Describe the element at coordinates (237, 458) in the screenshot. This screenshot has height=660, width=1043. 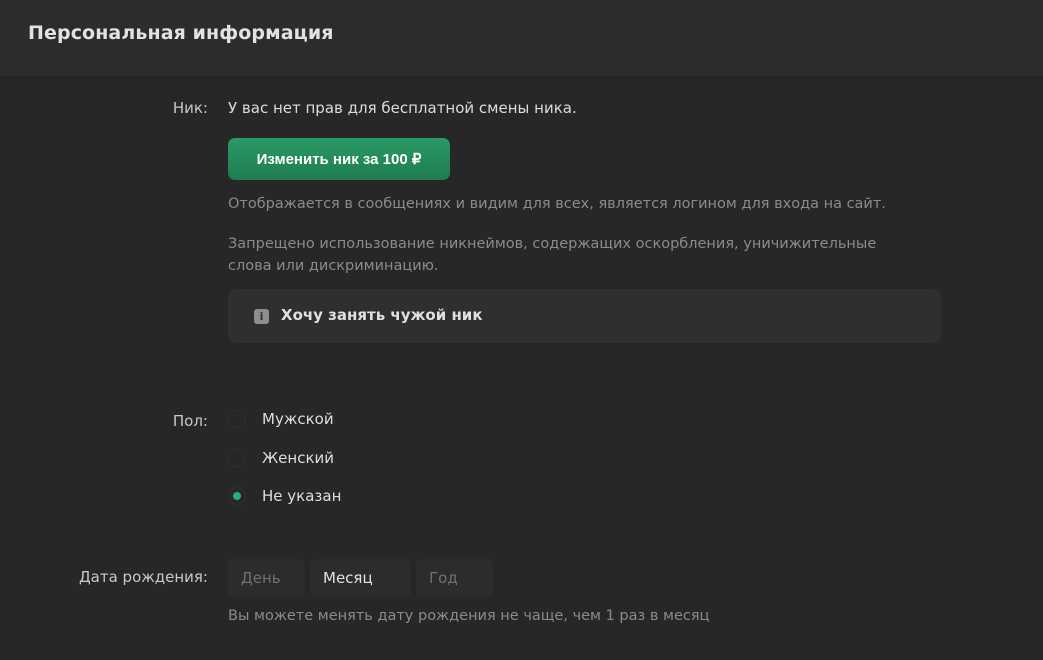
I see `radio-female` at that location.